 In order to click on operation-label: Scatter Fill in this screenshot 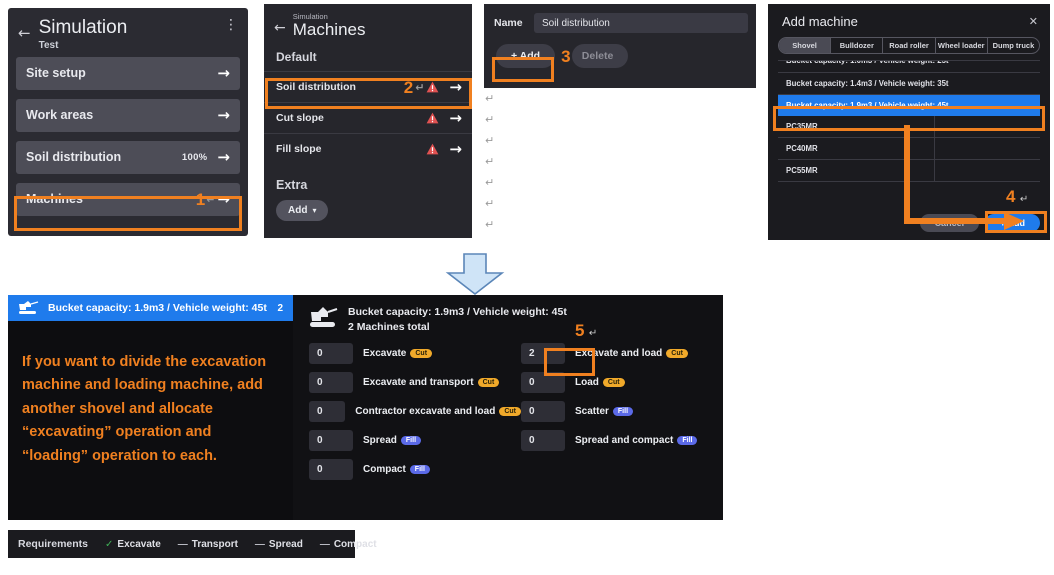, I will do `click(604, 411)`.